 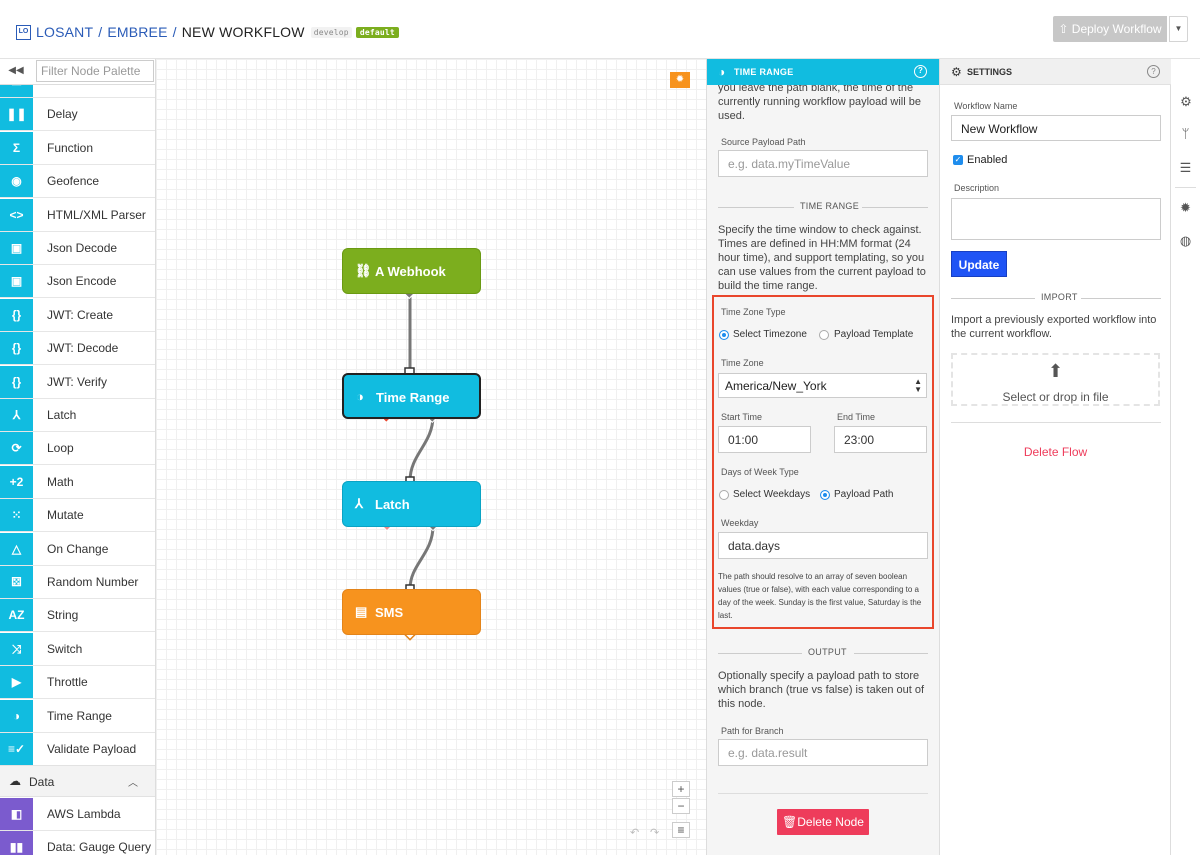 What do you see at coordinates (77, 449) in the screenshot?
I see `palette-item-loop: ⟳ Loop` at bounding box center [77, 449].